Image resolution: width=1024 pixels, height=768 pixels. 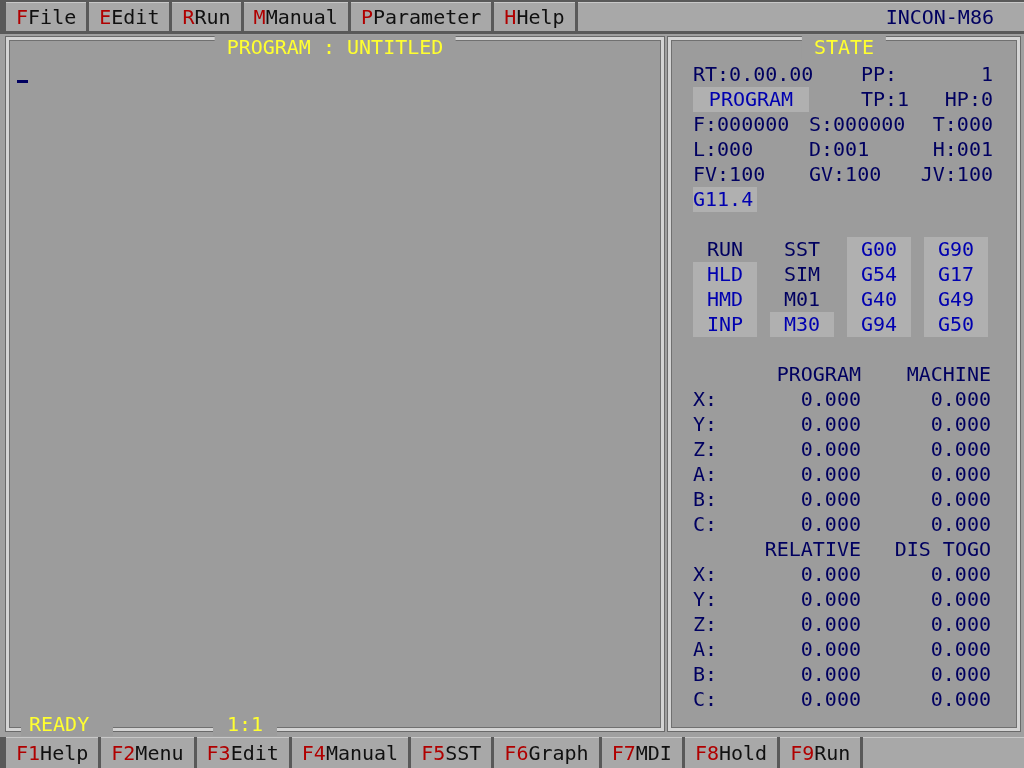 What do you see at coordinates (865, 174) in the screenshot?
I see `state-field: GV:100` at bounding box center [865, 174].